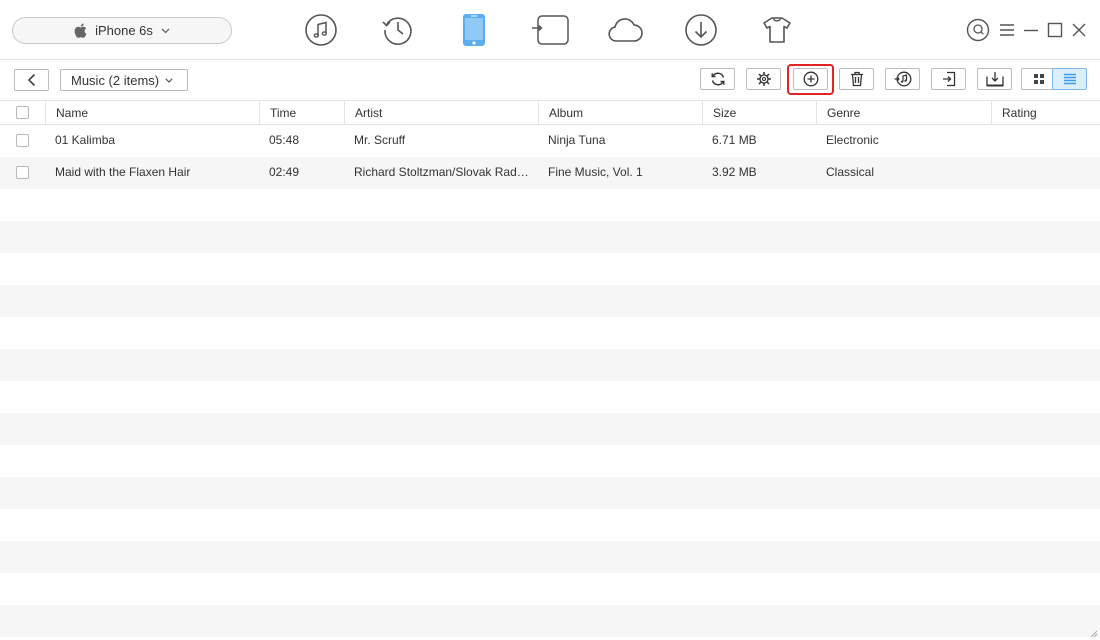 The image size is (1100, 640). I want to click on select-all-checkbox, so click(22, 112).